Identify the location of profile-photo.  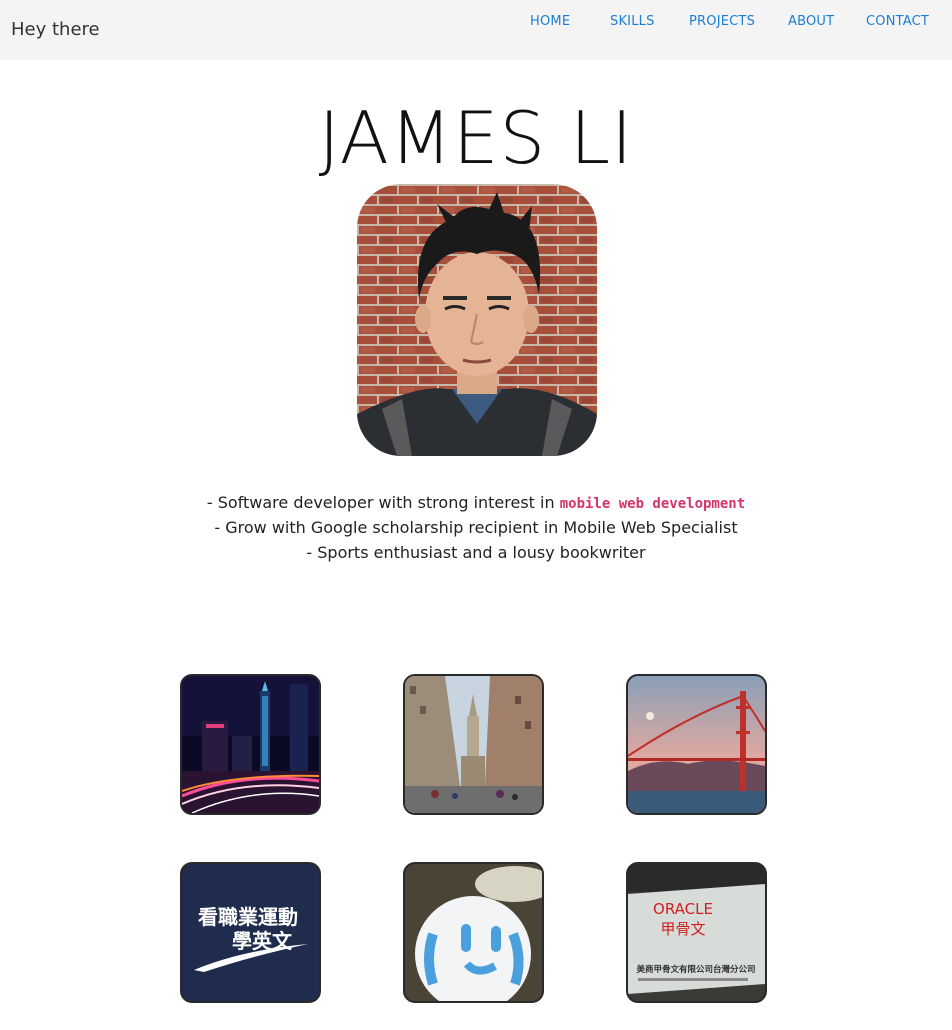
(477, 320).